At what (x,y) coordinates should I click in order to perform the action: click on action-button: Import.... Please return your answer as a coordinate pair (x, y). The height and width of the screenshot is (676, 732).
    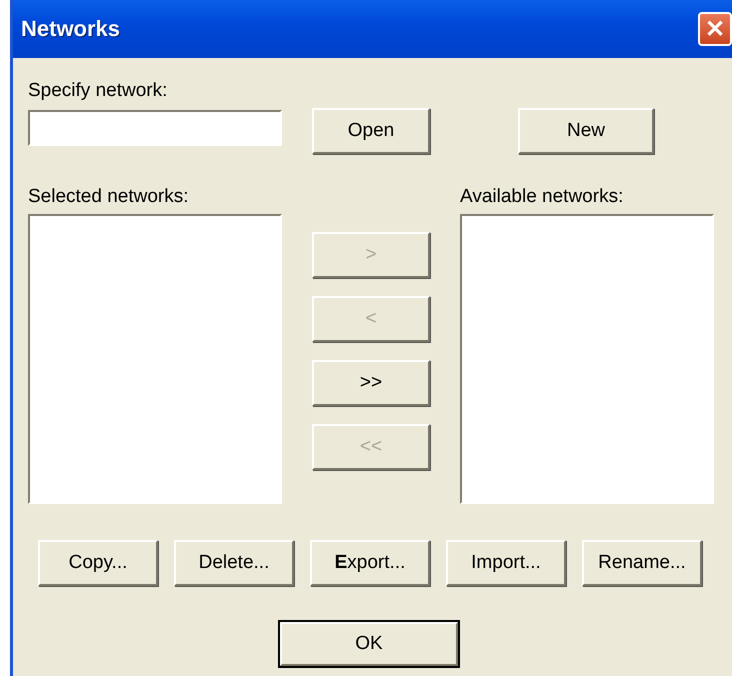
    Looking at the image, I should click on (506, 563).